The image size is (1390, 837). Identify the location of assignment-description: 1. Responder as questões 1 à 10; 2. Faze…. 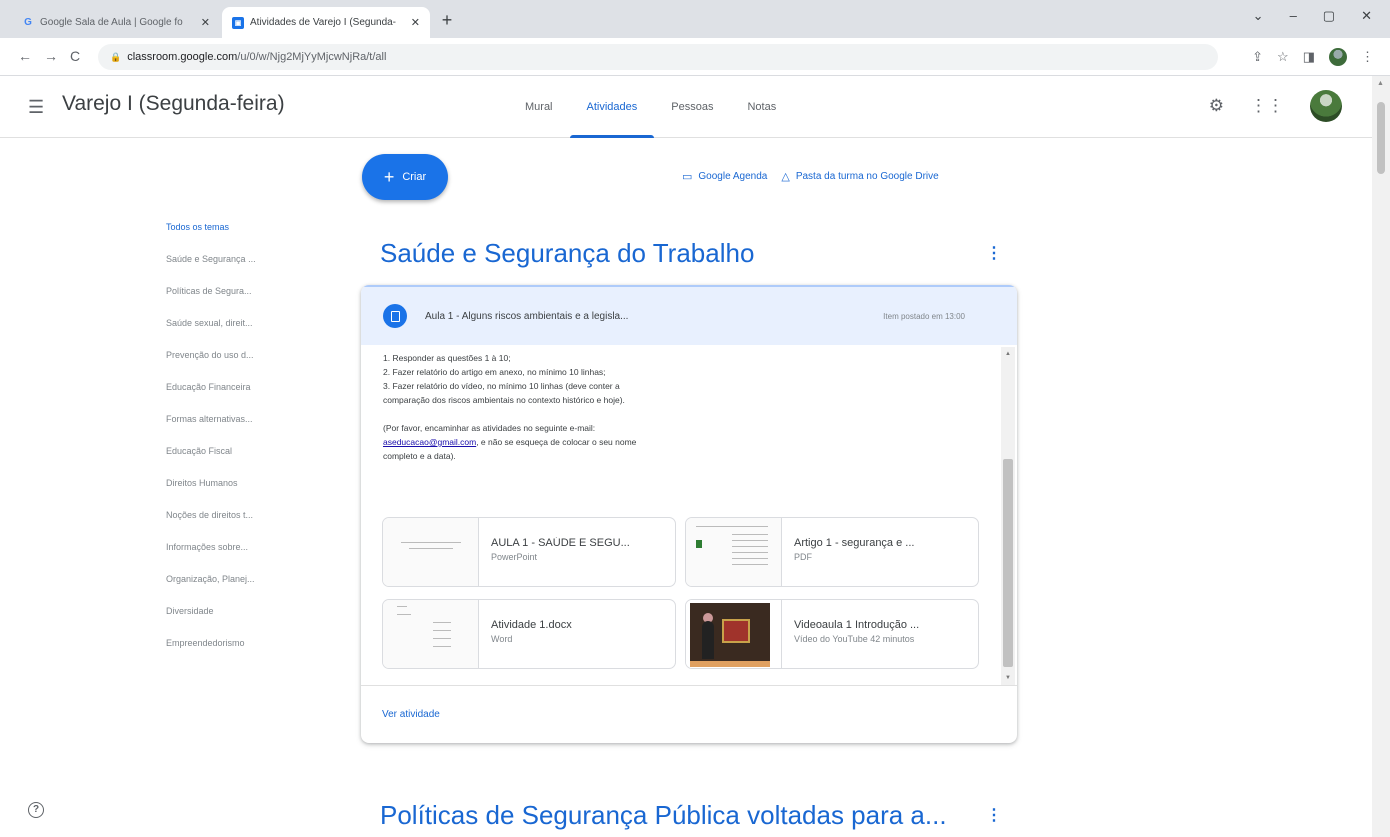
(683, 407).